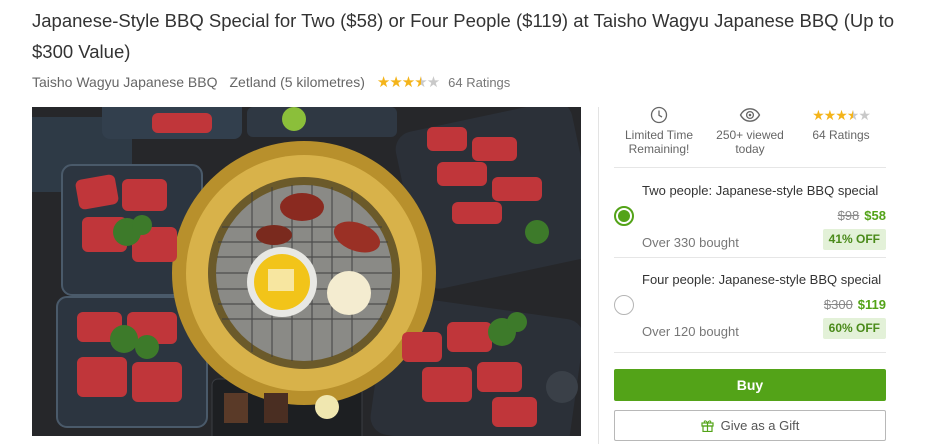 Image resolution: width=935 pixels, height=444 pixels. Describe the element at coordinates (124, 82) in the screenshot. I see `merchant-name: Taisho Wagyu Japanese BBQ` at that location.